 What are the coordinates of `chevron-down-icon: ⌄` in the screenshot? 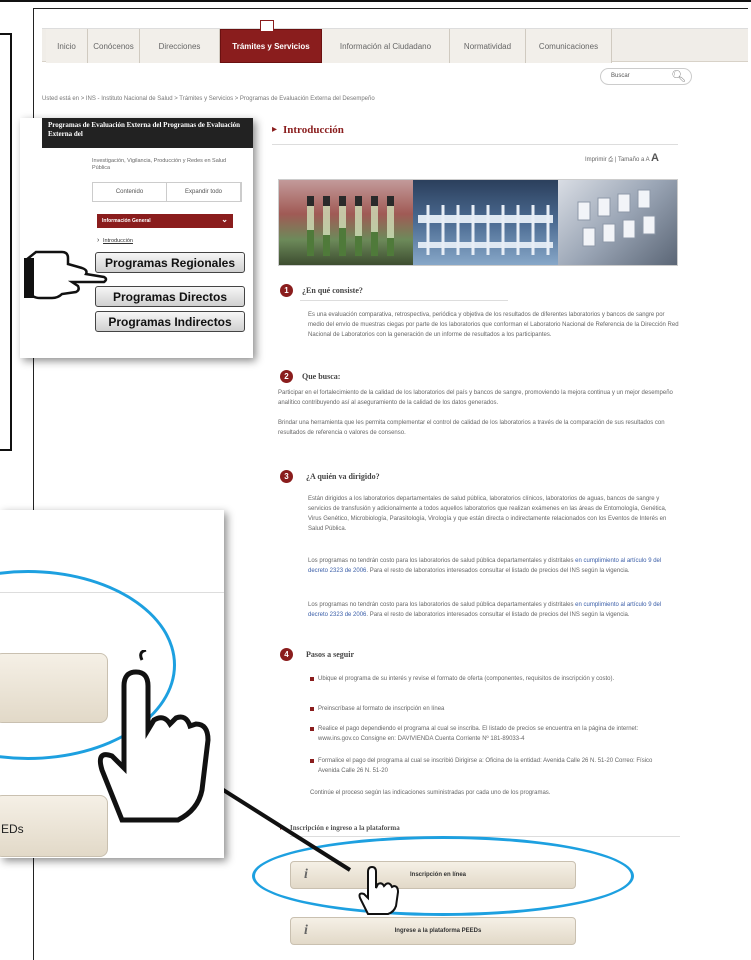 It's located at (224, 219).